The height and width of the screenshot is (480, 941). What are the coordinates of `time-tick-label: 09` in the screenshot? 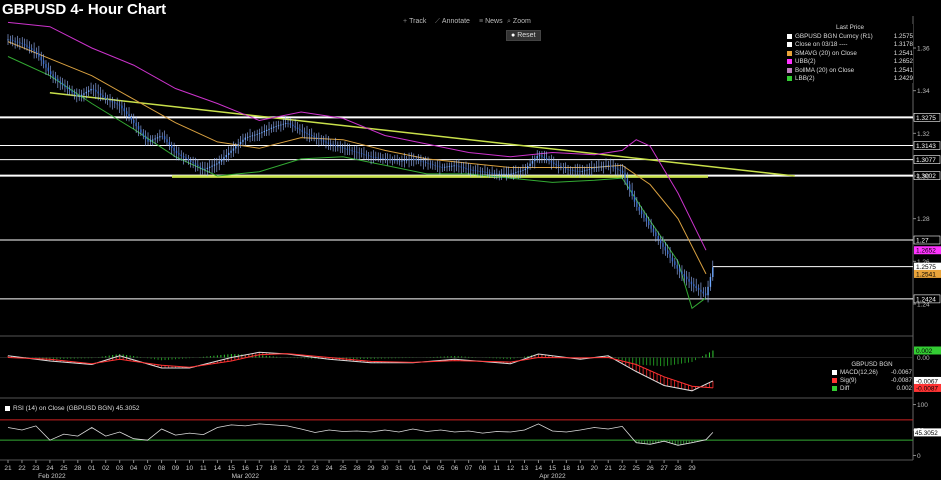 It's located at (176, 468).